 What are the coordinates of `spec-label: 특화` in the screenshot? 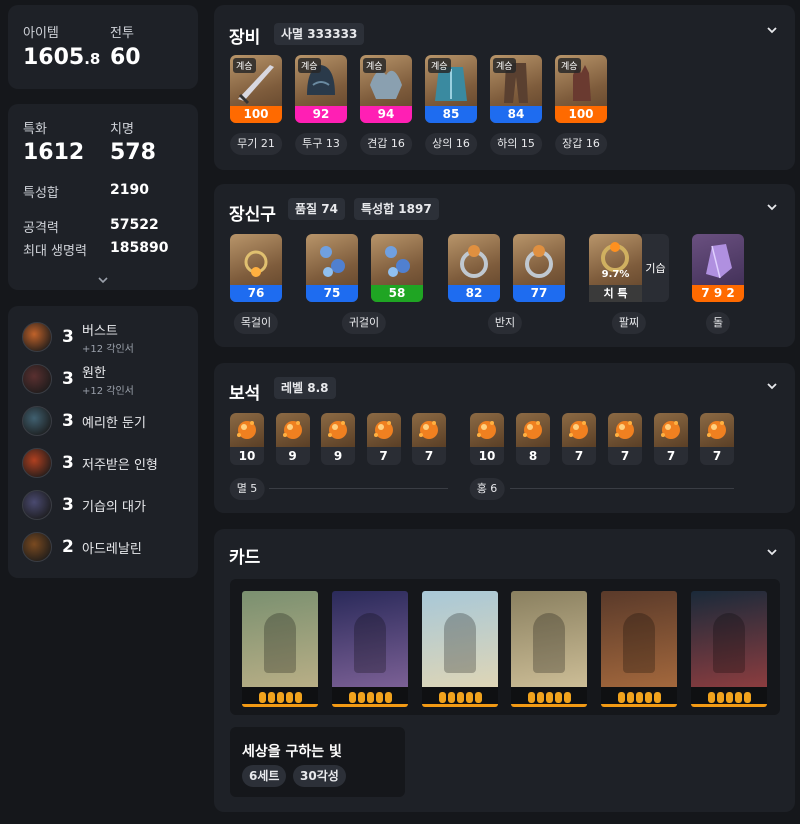 It's located at (35, 129).